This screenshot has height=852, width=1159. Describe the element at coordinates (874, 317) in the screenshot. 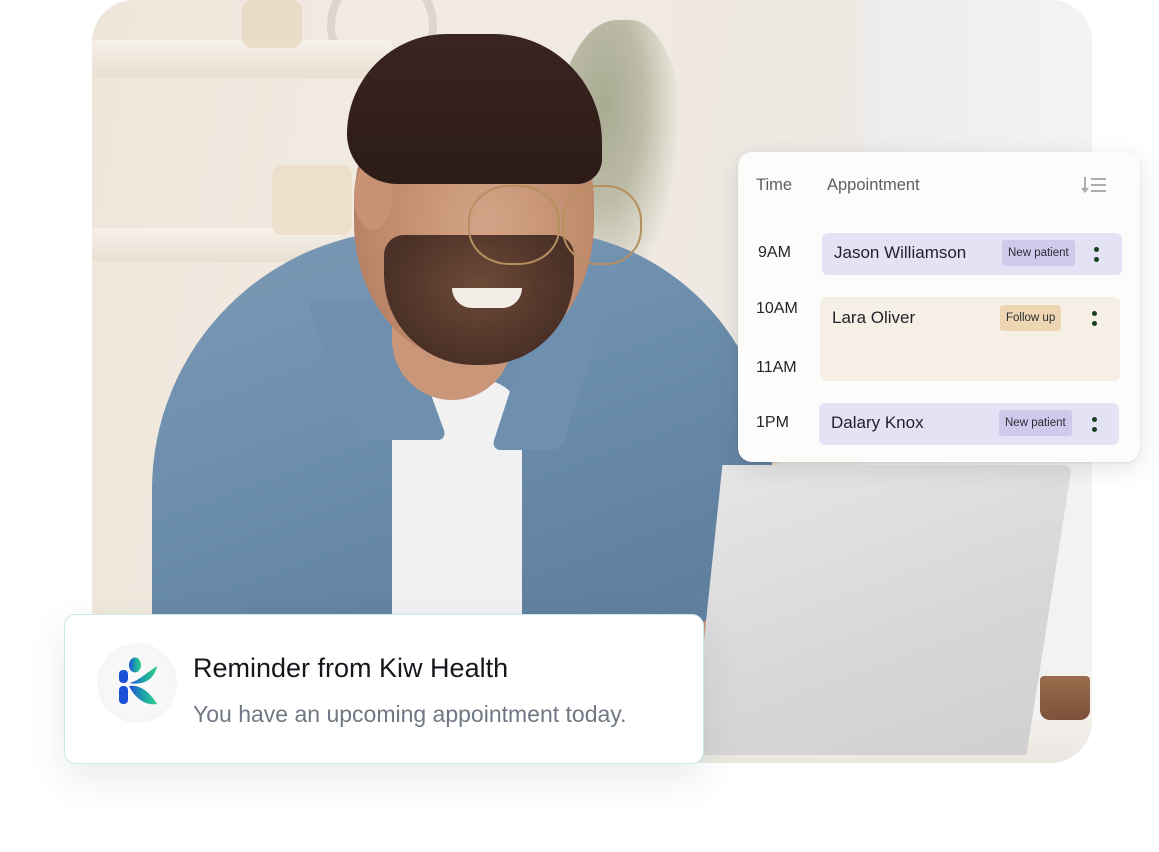

I see `patient-name: Lara Oliver` at that location.